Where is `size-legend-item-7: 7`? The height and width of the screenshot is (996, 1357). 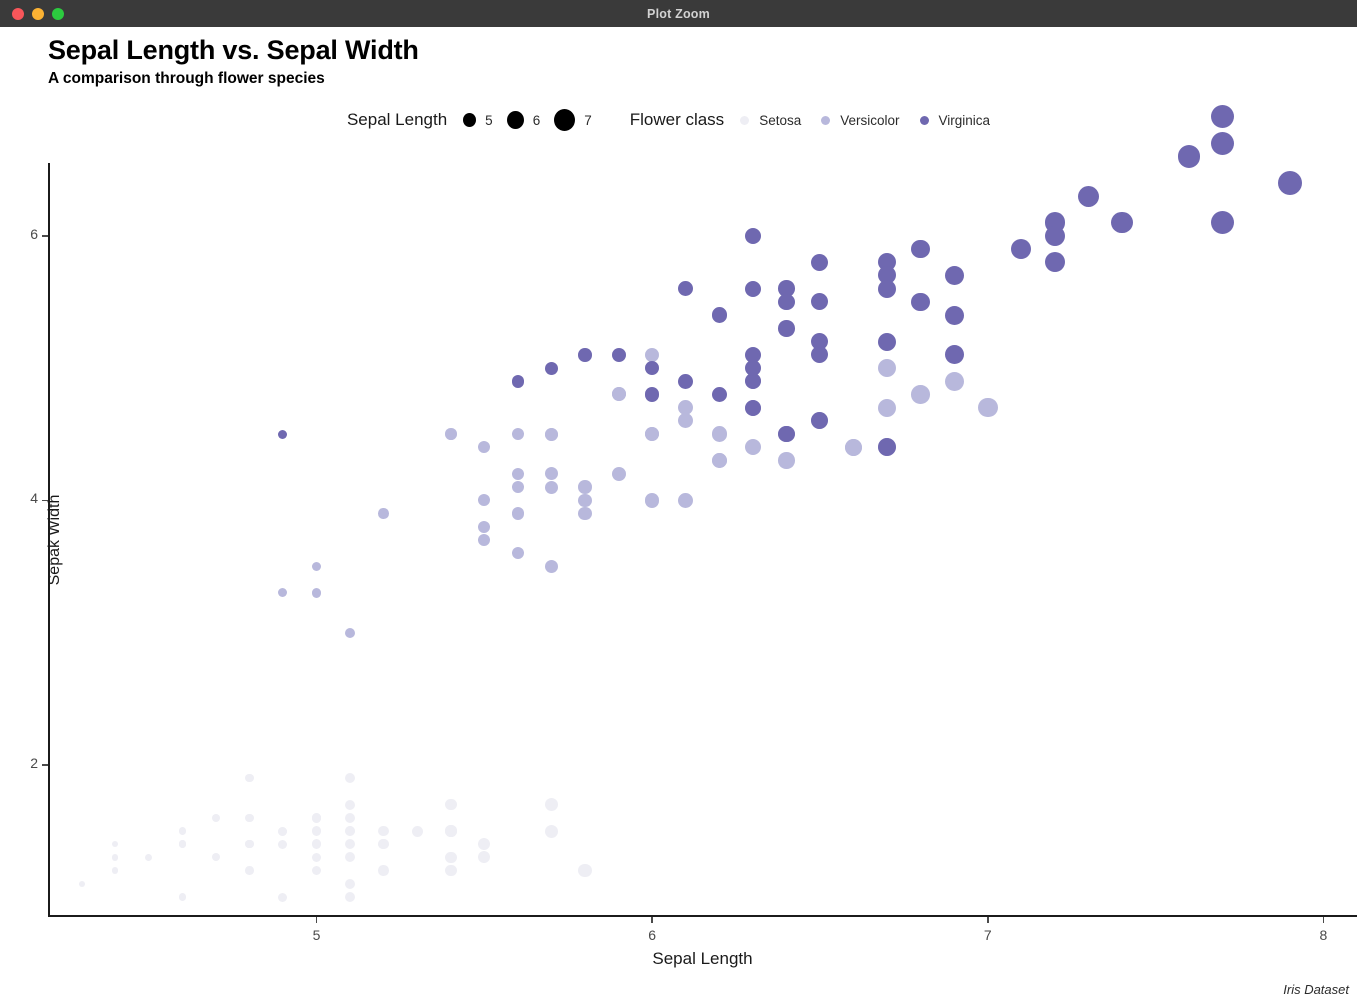 size-legend-item-7: 7 is located at coordinates (573, 120).